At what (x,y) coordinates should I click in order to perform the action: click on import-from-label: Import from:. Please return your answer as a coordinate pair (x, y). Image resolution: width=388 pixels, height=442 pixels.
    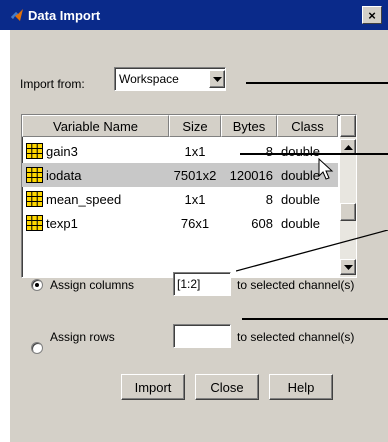
    Looking at the image, I should click on (52, 84).